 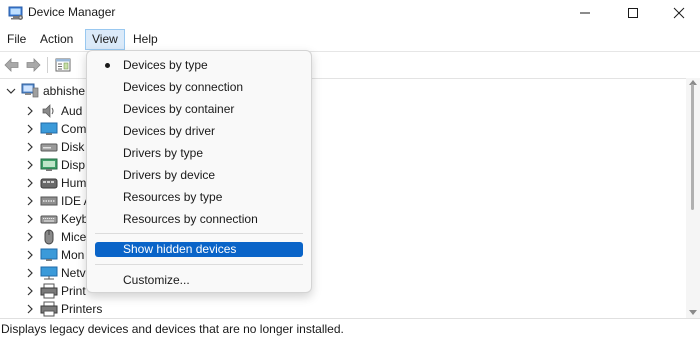 I want to click on vertical-scrollbar, so click(x=693, y=198).